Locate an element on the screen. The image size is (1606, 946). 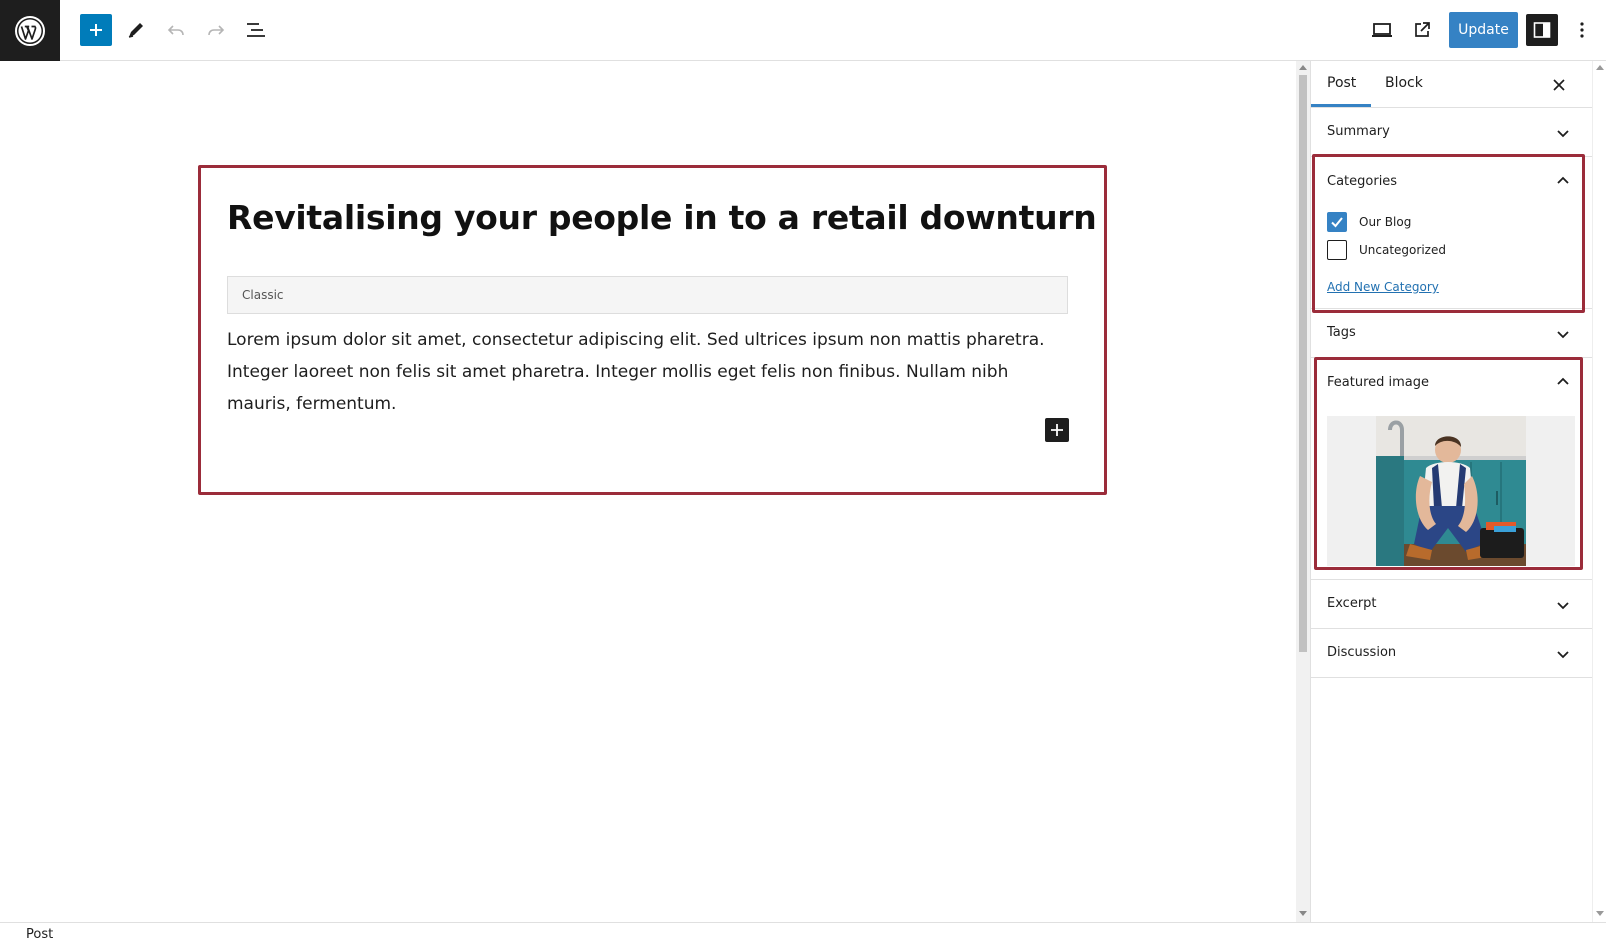
tools-edit-button is located at coordinates (136, 30).